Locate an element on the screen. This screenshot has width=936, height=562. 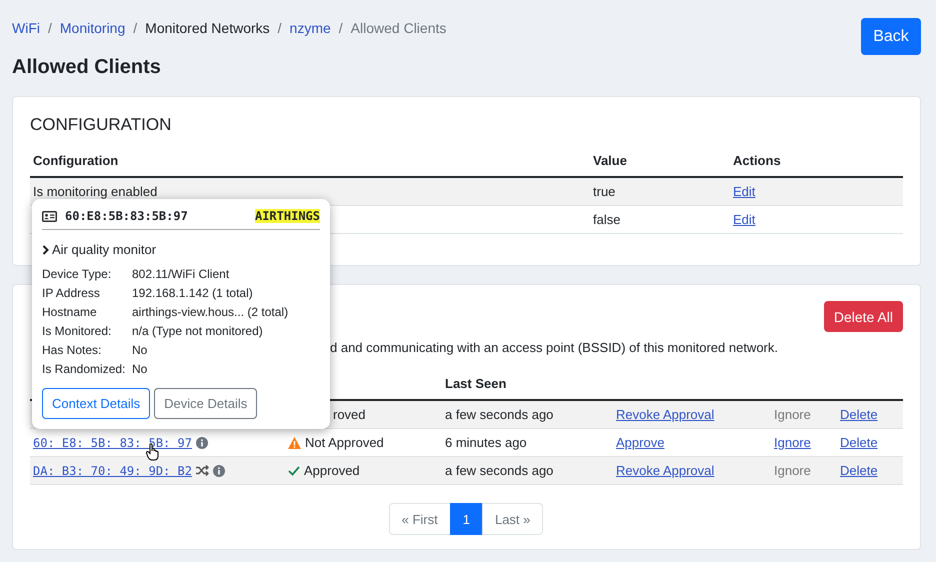
card-title: CONFIGURATION is located at coordinates (101, 125).